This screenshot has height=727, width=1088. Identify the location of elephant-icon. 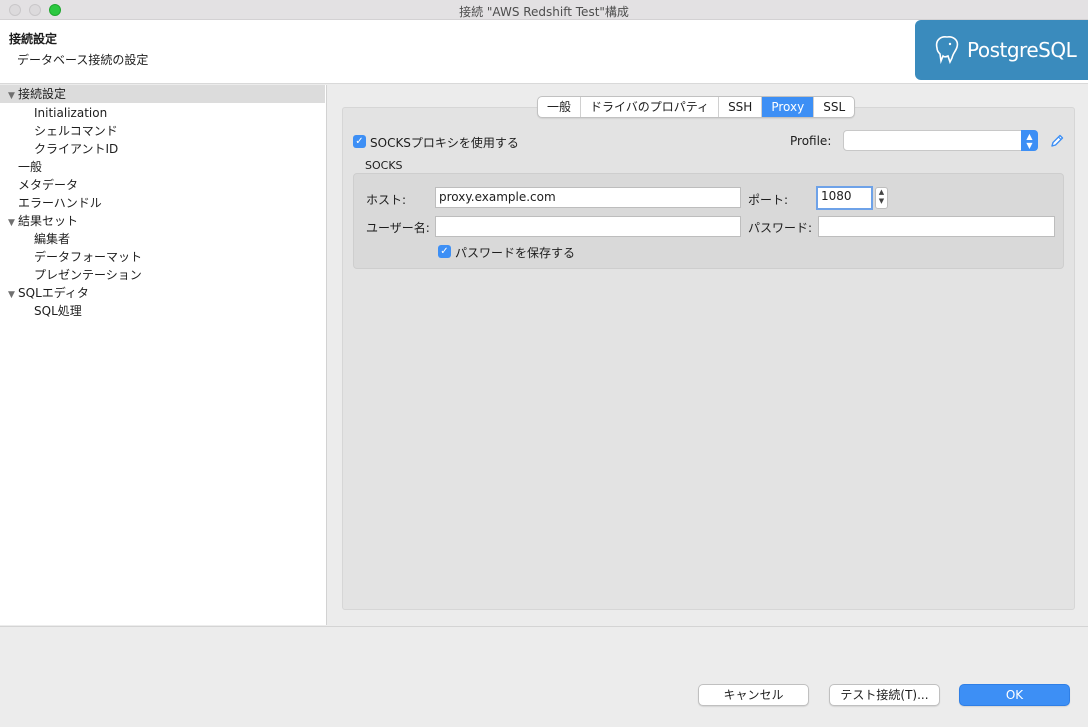
(947, 50).